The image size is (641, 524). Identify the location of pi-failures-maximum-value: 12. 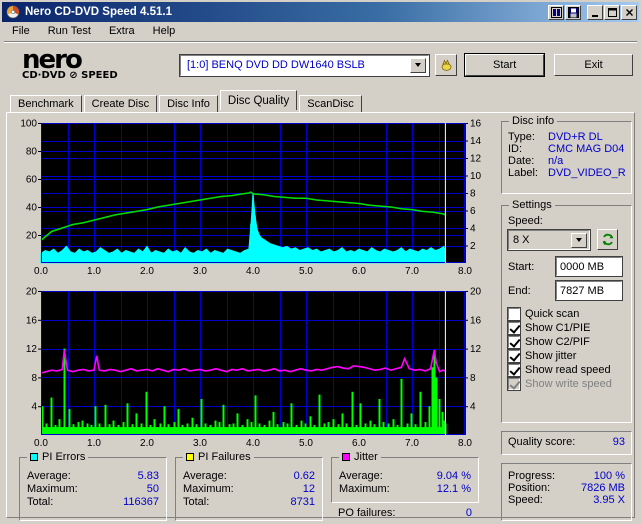
(308, 489).